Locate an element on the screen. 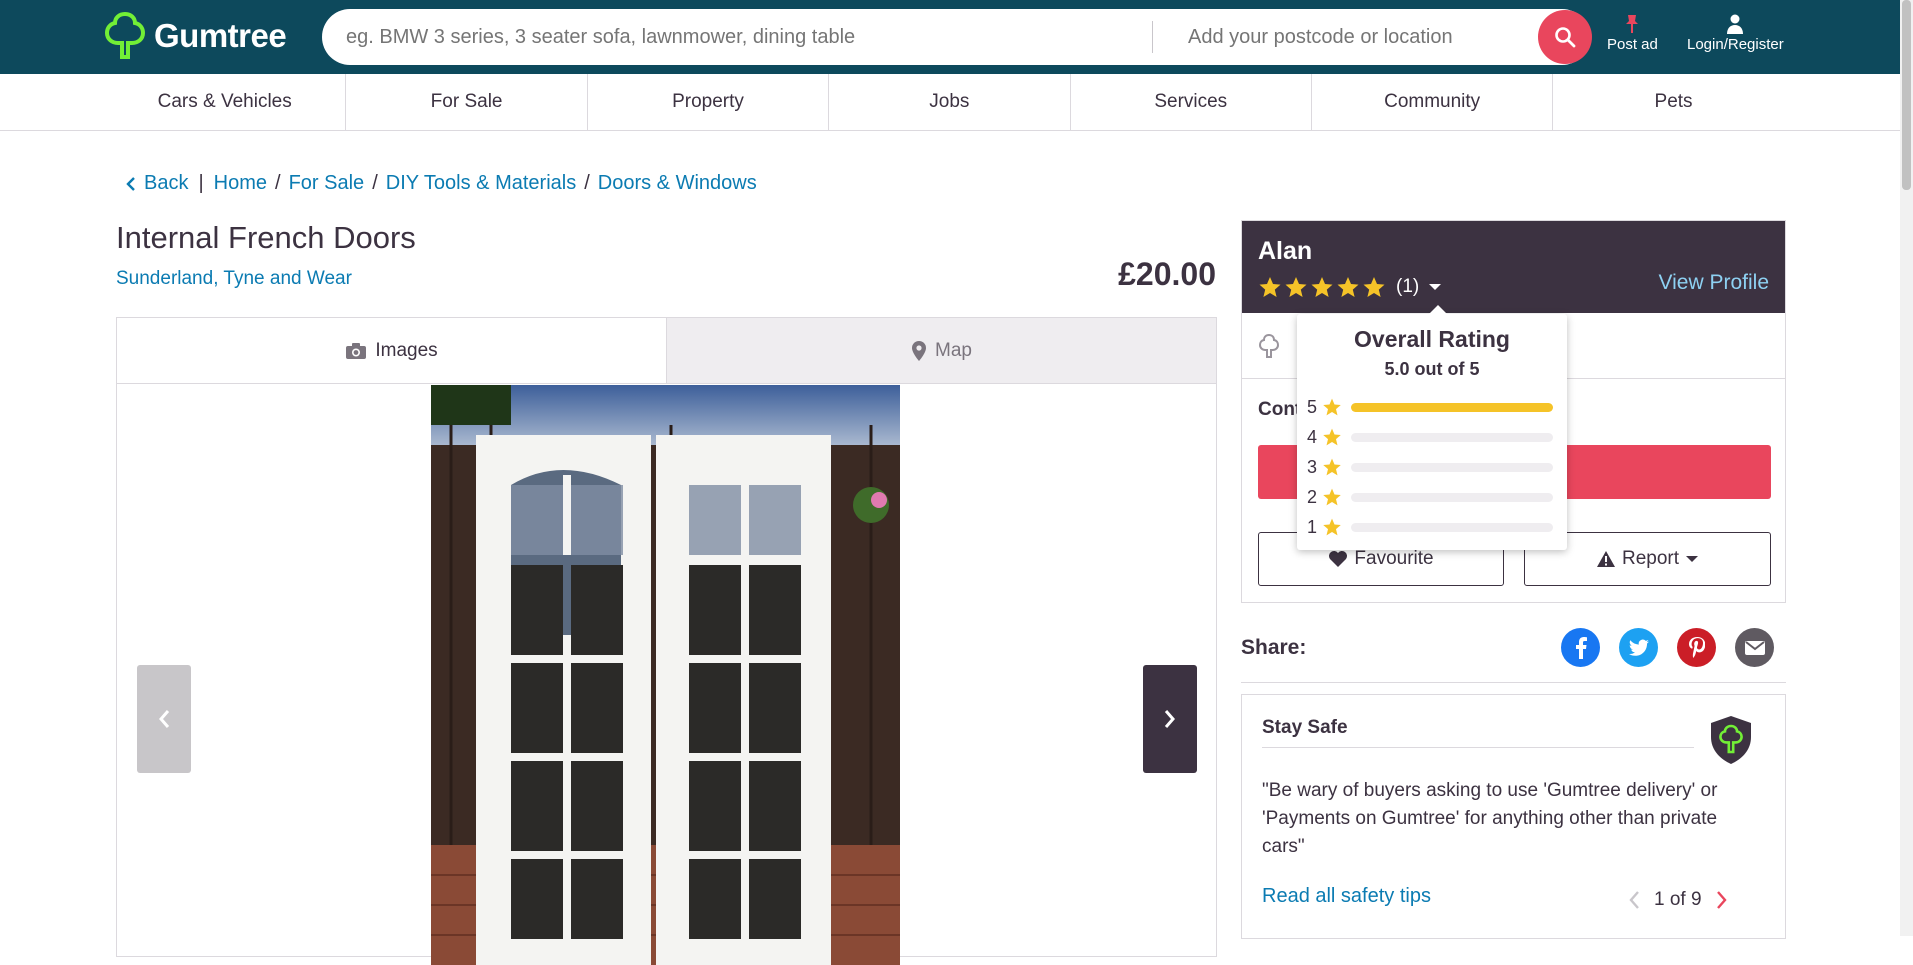 Image resolution: width=1913 pixels, height=965 pixels. seller-rating: (1) is located at coordinates (1350, 287).